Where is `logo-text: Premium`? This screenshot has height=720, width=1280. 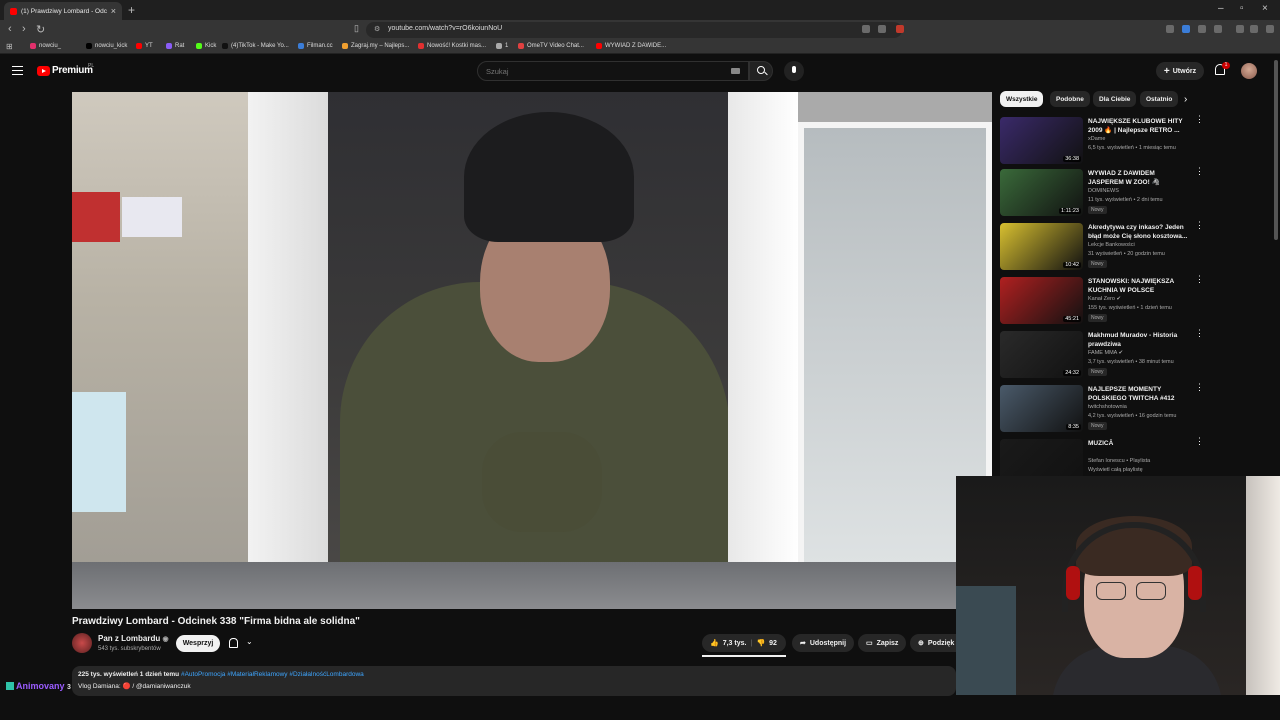
logo-text: Premium is located at coordinates (72, 70).